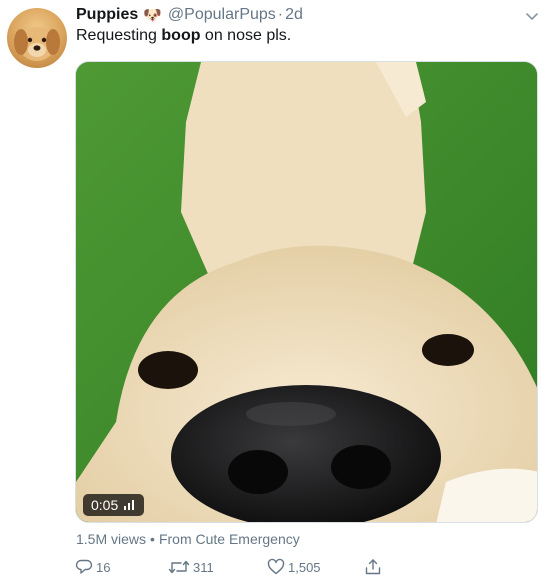 This screenshot has height=585, width=547. What do you see at coordinates (129, 505) in the screenshot?
I see `sound-bars-icon` at bounding box center [129, 505].